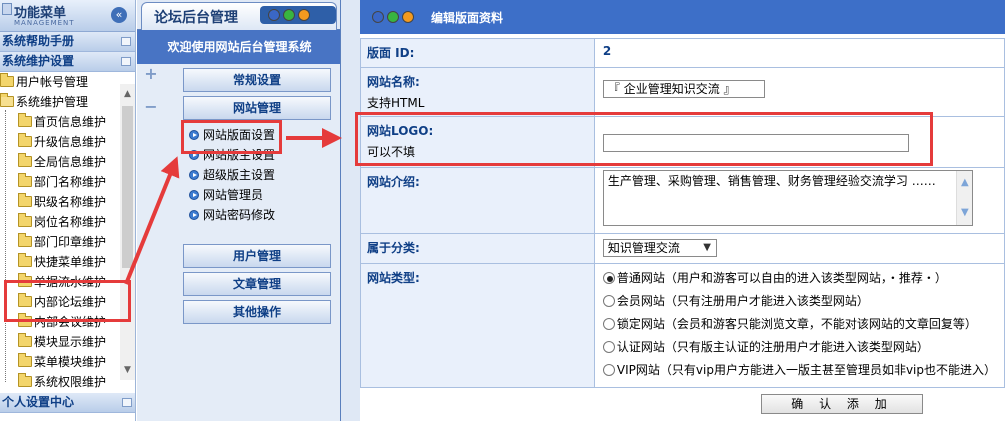 Image resolution: width=1005 pixels, height=421 pixels. What do you see at coordinates (232, 175) in the screenshot?
I see `link-super-moderator-settings: 超级版主设置` at bounding box center [232, 175].